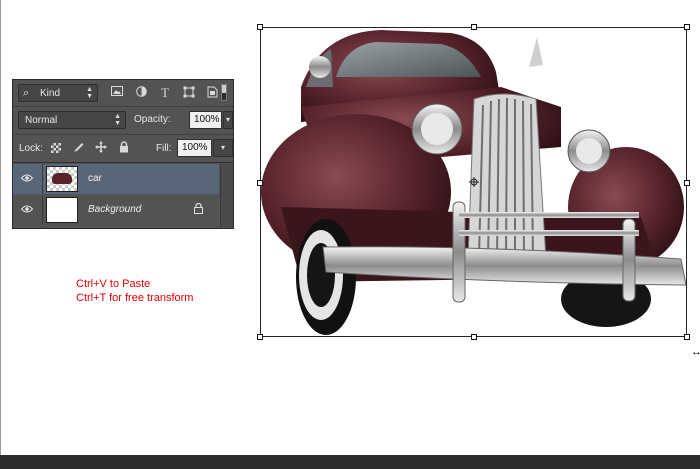  What do you see at coordinates (260, 27) in the screenshot?
I see `transform-handle-top-left` at bounding box center [260, 27].